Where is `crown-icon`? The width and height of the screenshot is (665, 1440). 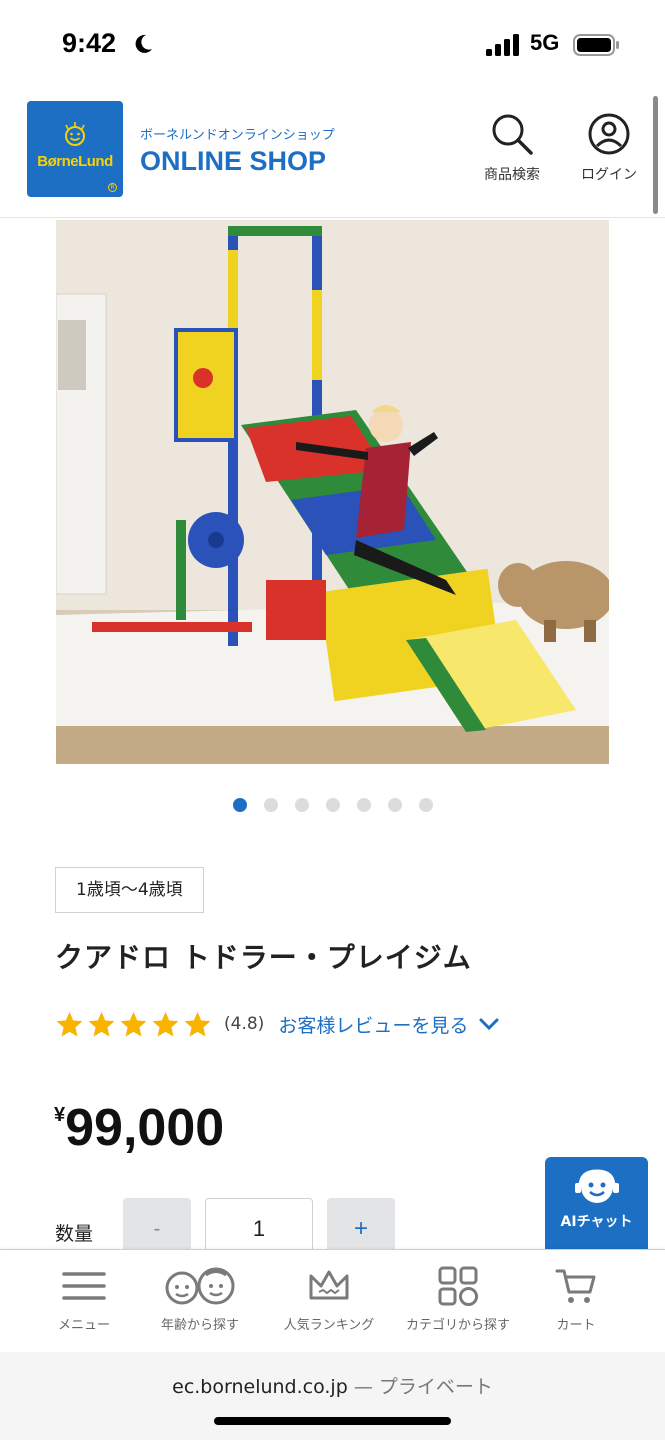 crown-icon is located at coordinates (329, 1285).